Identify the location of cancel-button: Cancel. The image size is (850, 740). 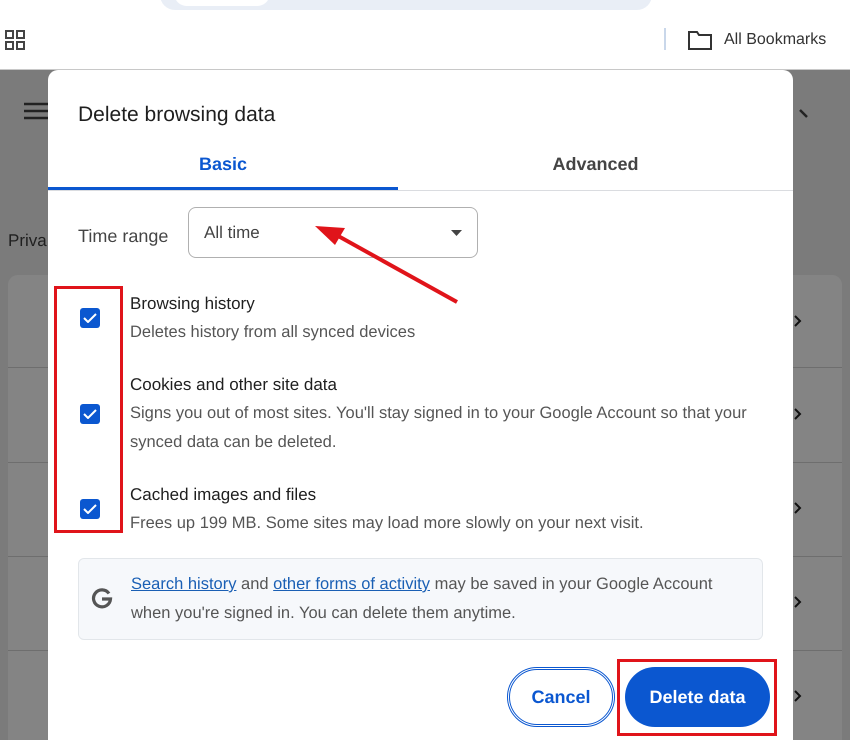
(561, 697).